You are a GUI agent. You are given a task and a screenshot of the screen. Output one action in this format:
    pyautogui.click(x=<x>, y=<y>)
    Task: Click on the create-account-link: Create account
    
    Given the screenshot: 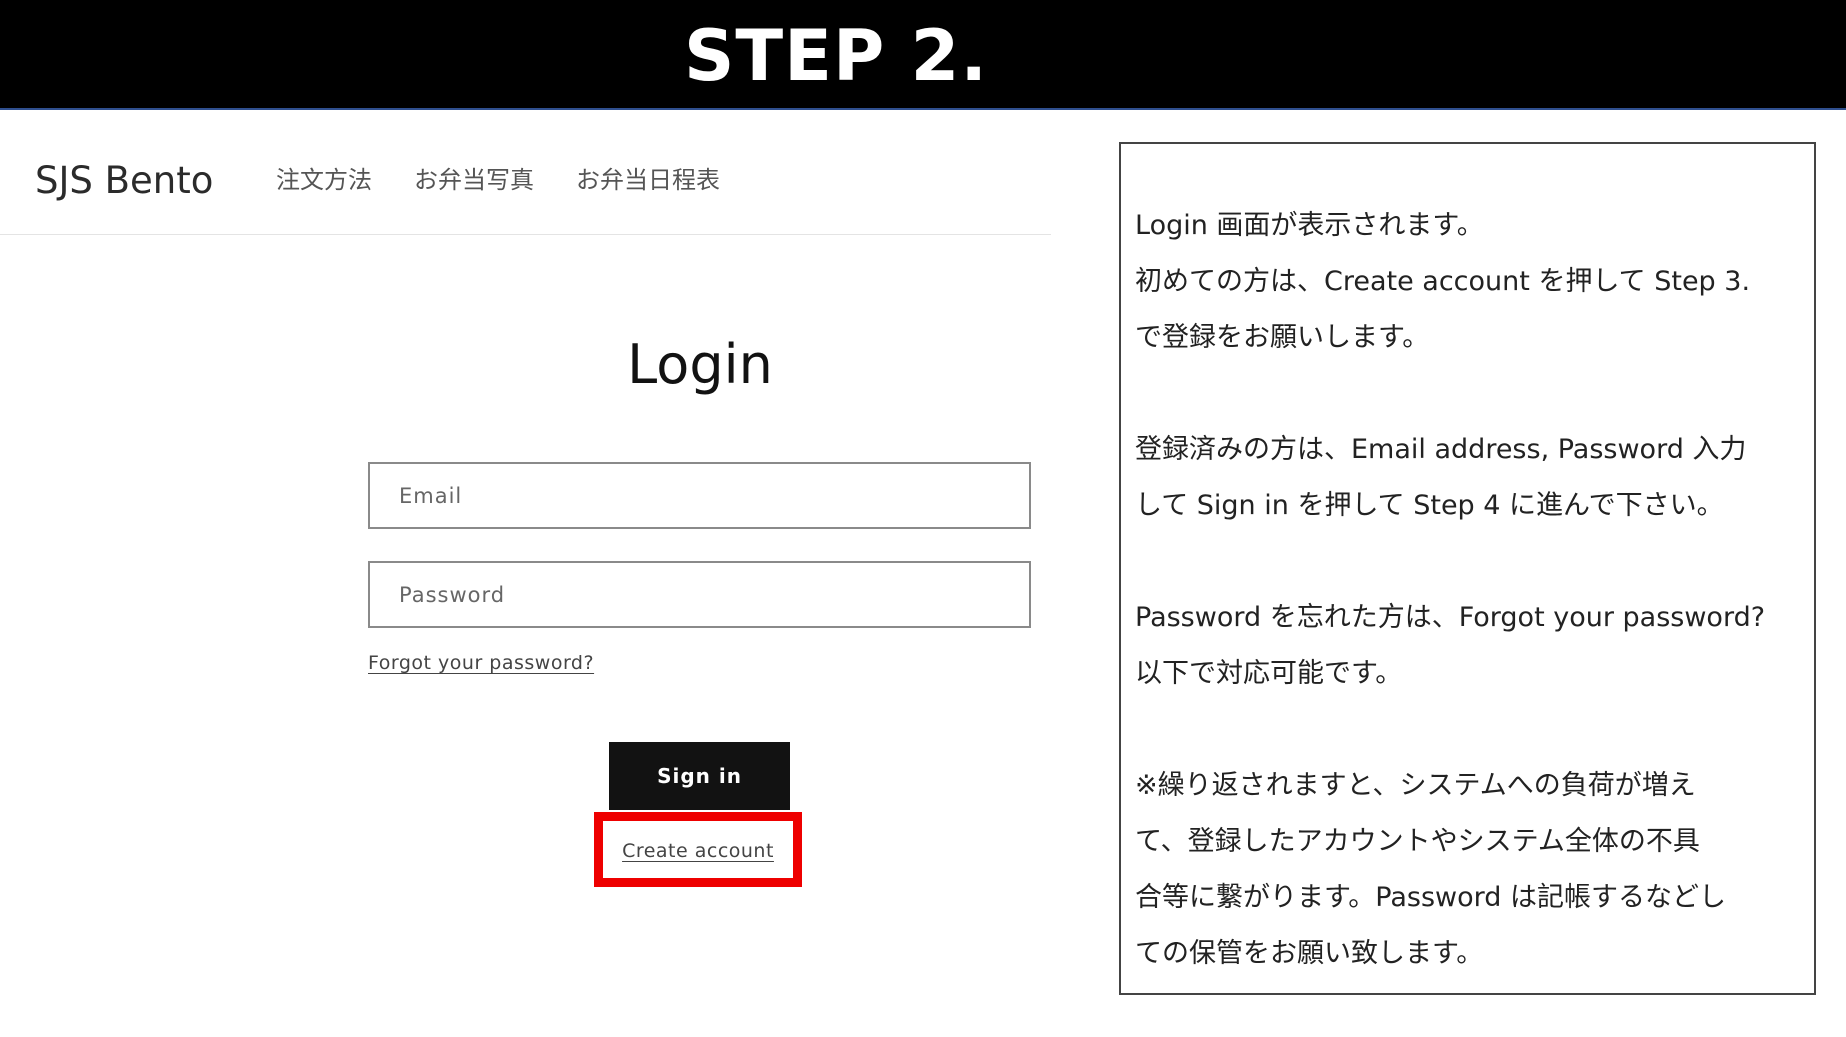 What is the action you would take?
    pyautogui.click(x=698, y=851)
    